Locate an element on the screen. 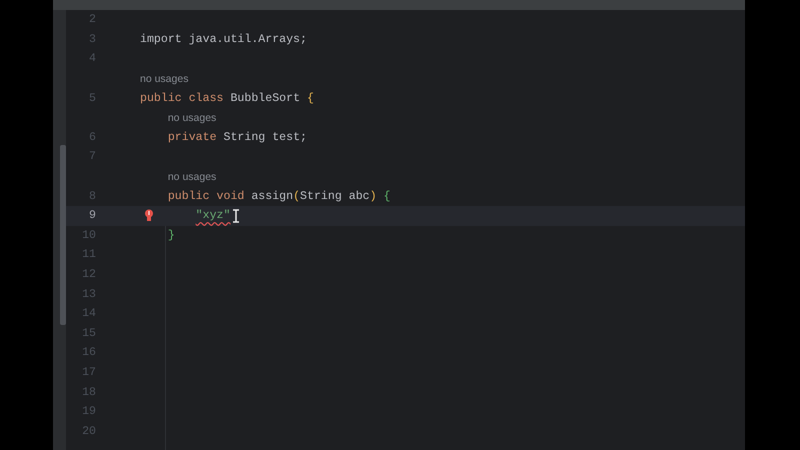 The width and height of the screenshot is (800, 450). code-line: "xyz" is located at coordinates (213, 215).